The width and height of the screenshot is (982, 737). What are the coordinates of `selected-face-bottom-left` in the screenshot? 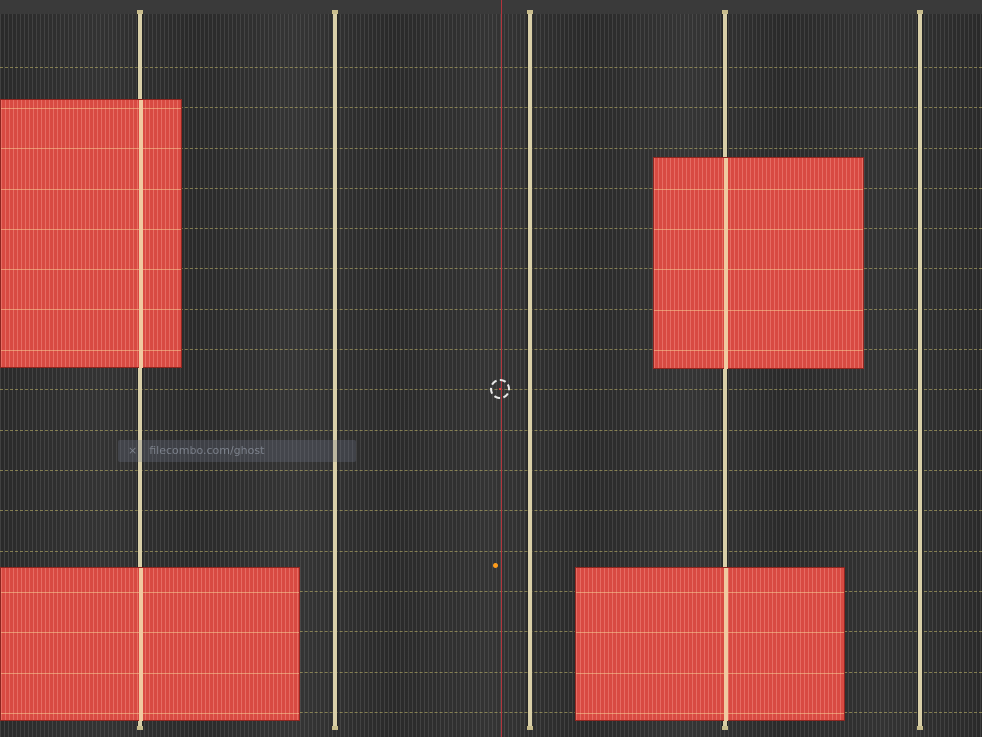 It's located at (150, 644).